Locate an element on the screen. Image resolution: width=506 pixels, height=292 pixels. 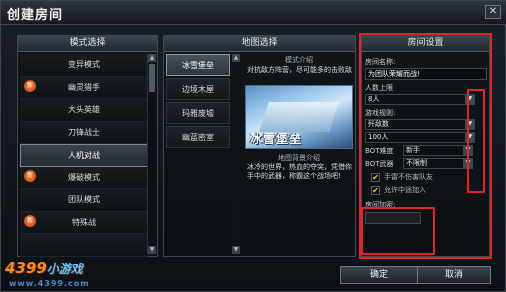
mode-item: 新 特殊战 is located at coordinates (84, 222).